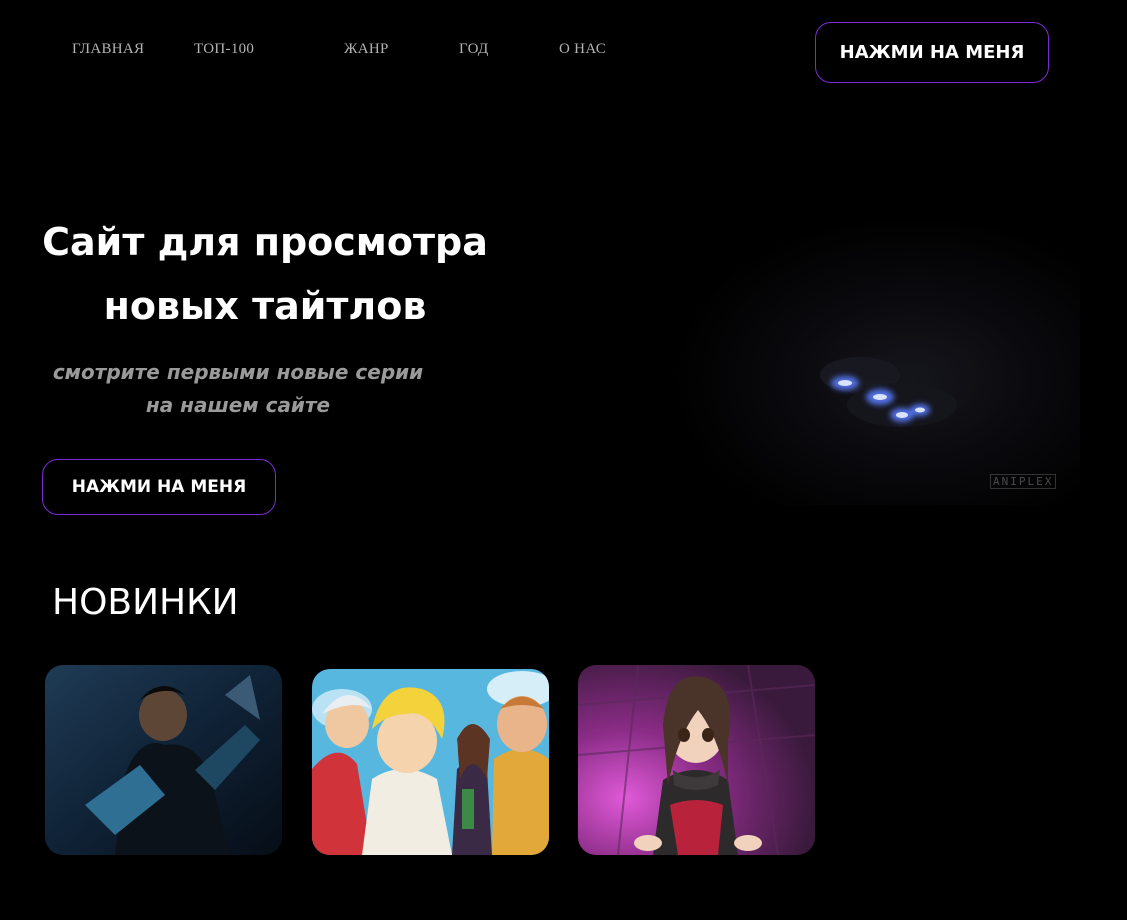 Image resolution: width=1127 pixels, height=920 pixels. I want to click on nav-link-about: О НАС, so click(582, 49).